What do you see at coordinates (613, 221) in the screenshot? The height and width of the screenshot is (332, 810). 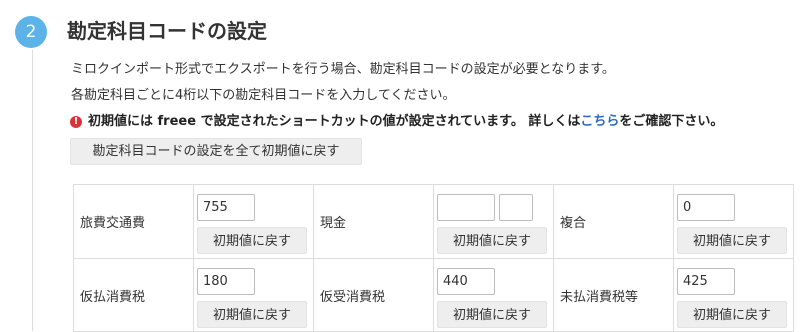 I see `account-name: 複合` at bounding box center [613, 221].